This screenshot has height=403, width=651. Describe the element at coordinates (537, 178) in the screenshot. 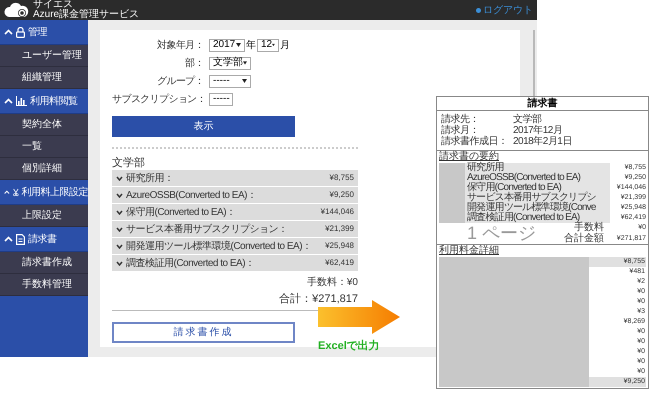

I see `summary-label: AzureOSSB(Converted to EA)` at that location.